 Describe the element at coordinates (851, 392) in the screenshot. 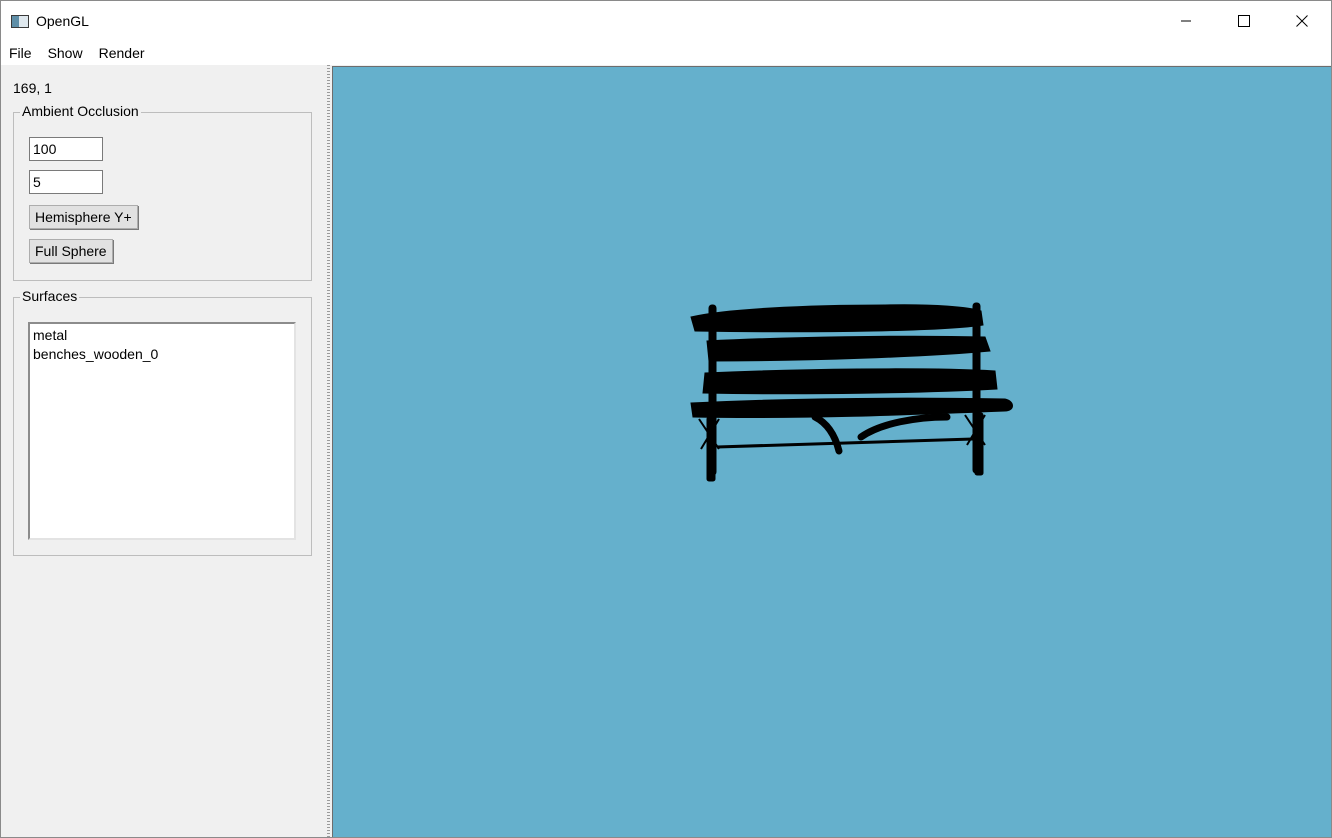

I see `bench-model` at that location.